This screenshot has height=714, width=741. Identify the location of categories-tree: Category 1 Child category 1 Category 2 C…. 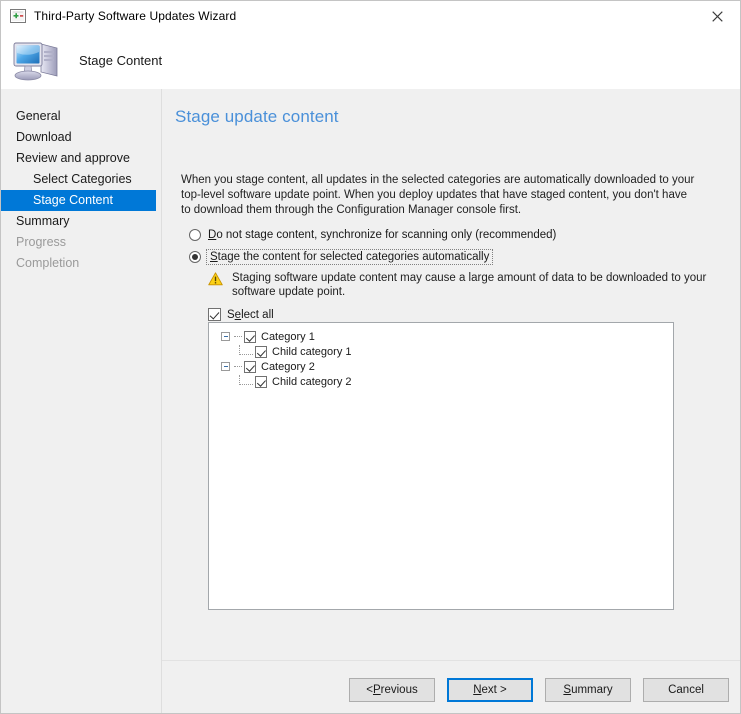
(441, 356).